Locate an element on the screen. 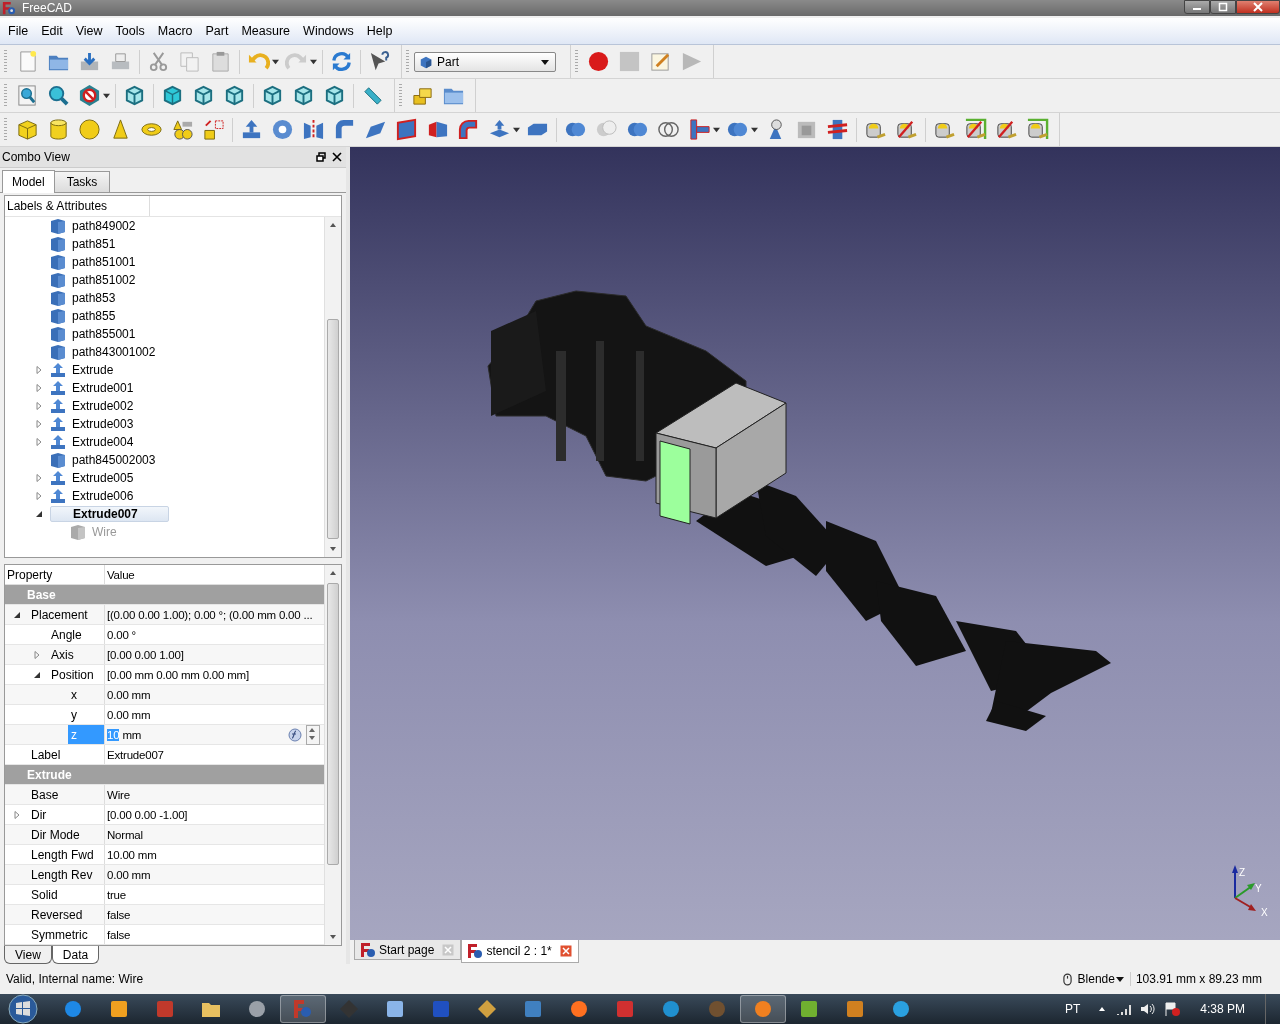  tree-item: Extrude003 is located at coordinates (105, 423).